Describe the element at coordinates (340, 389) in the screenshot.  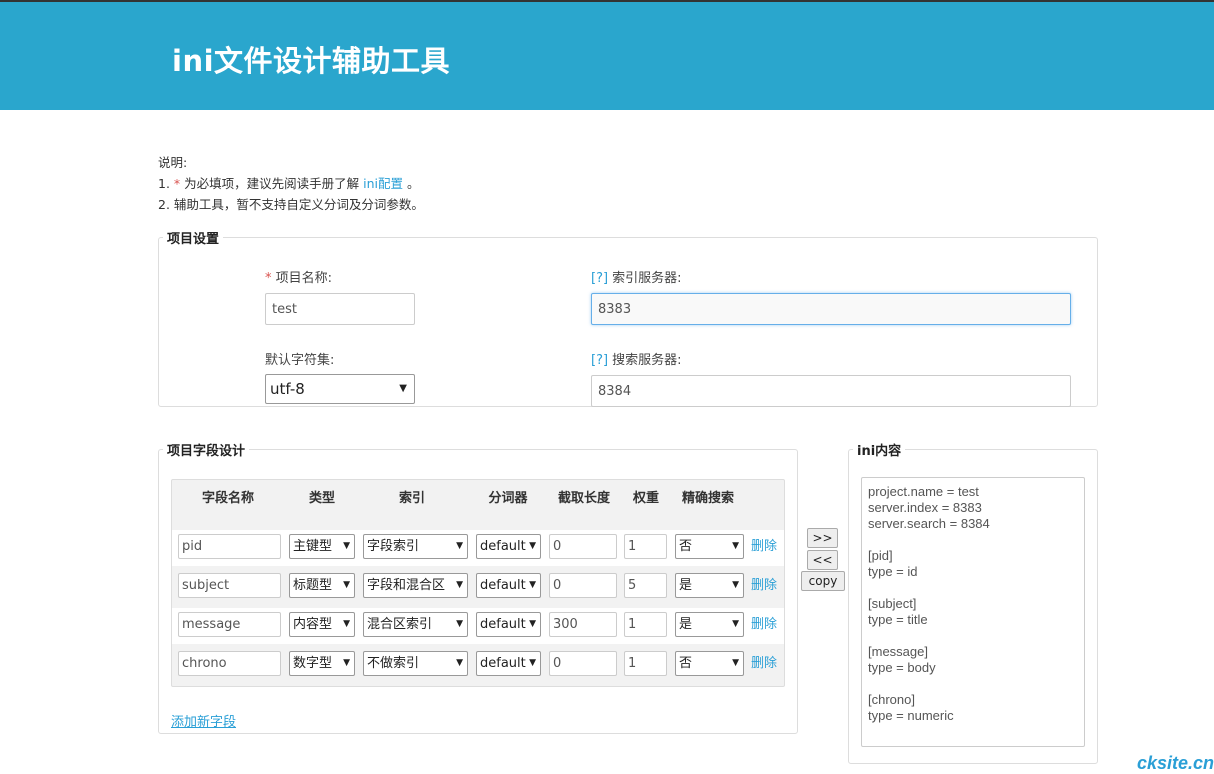
I see `charset-select: utf-8 ▼` at that location.